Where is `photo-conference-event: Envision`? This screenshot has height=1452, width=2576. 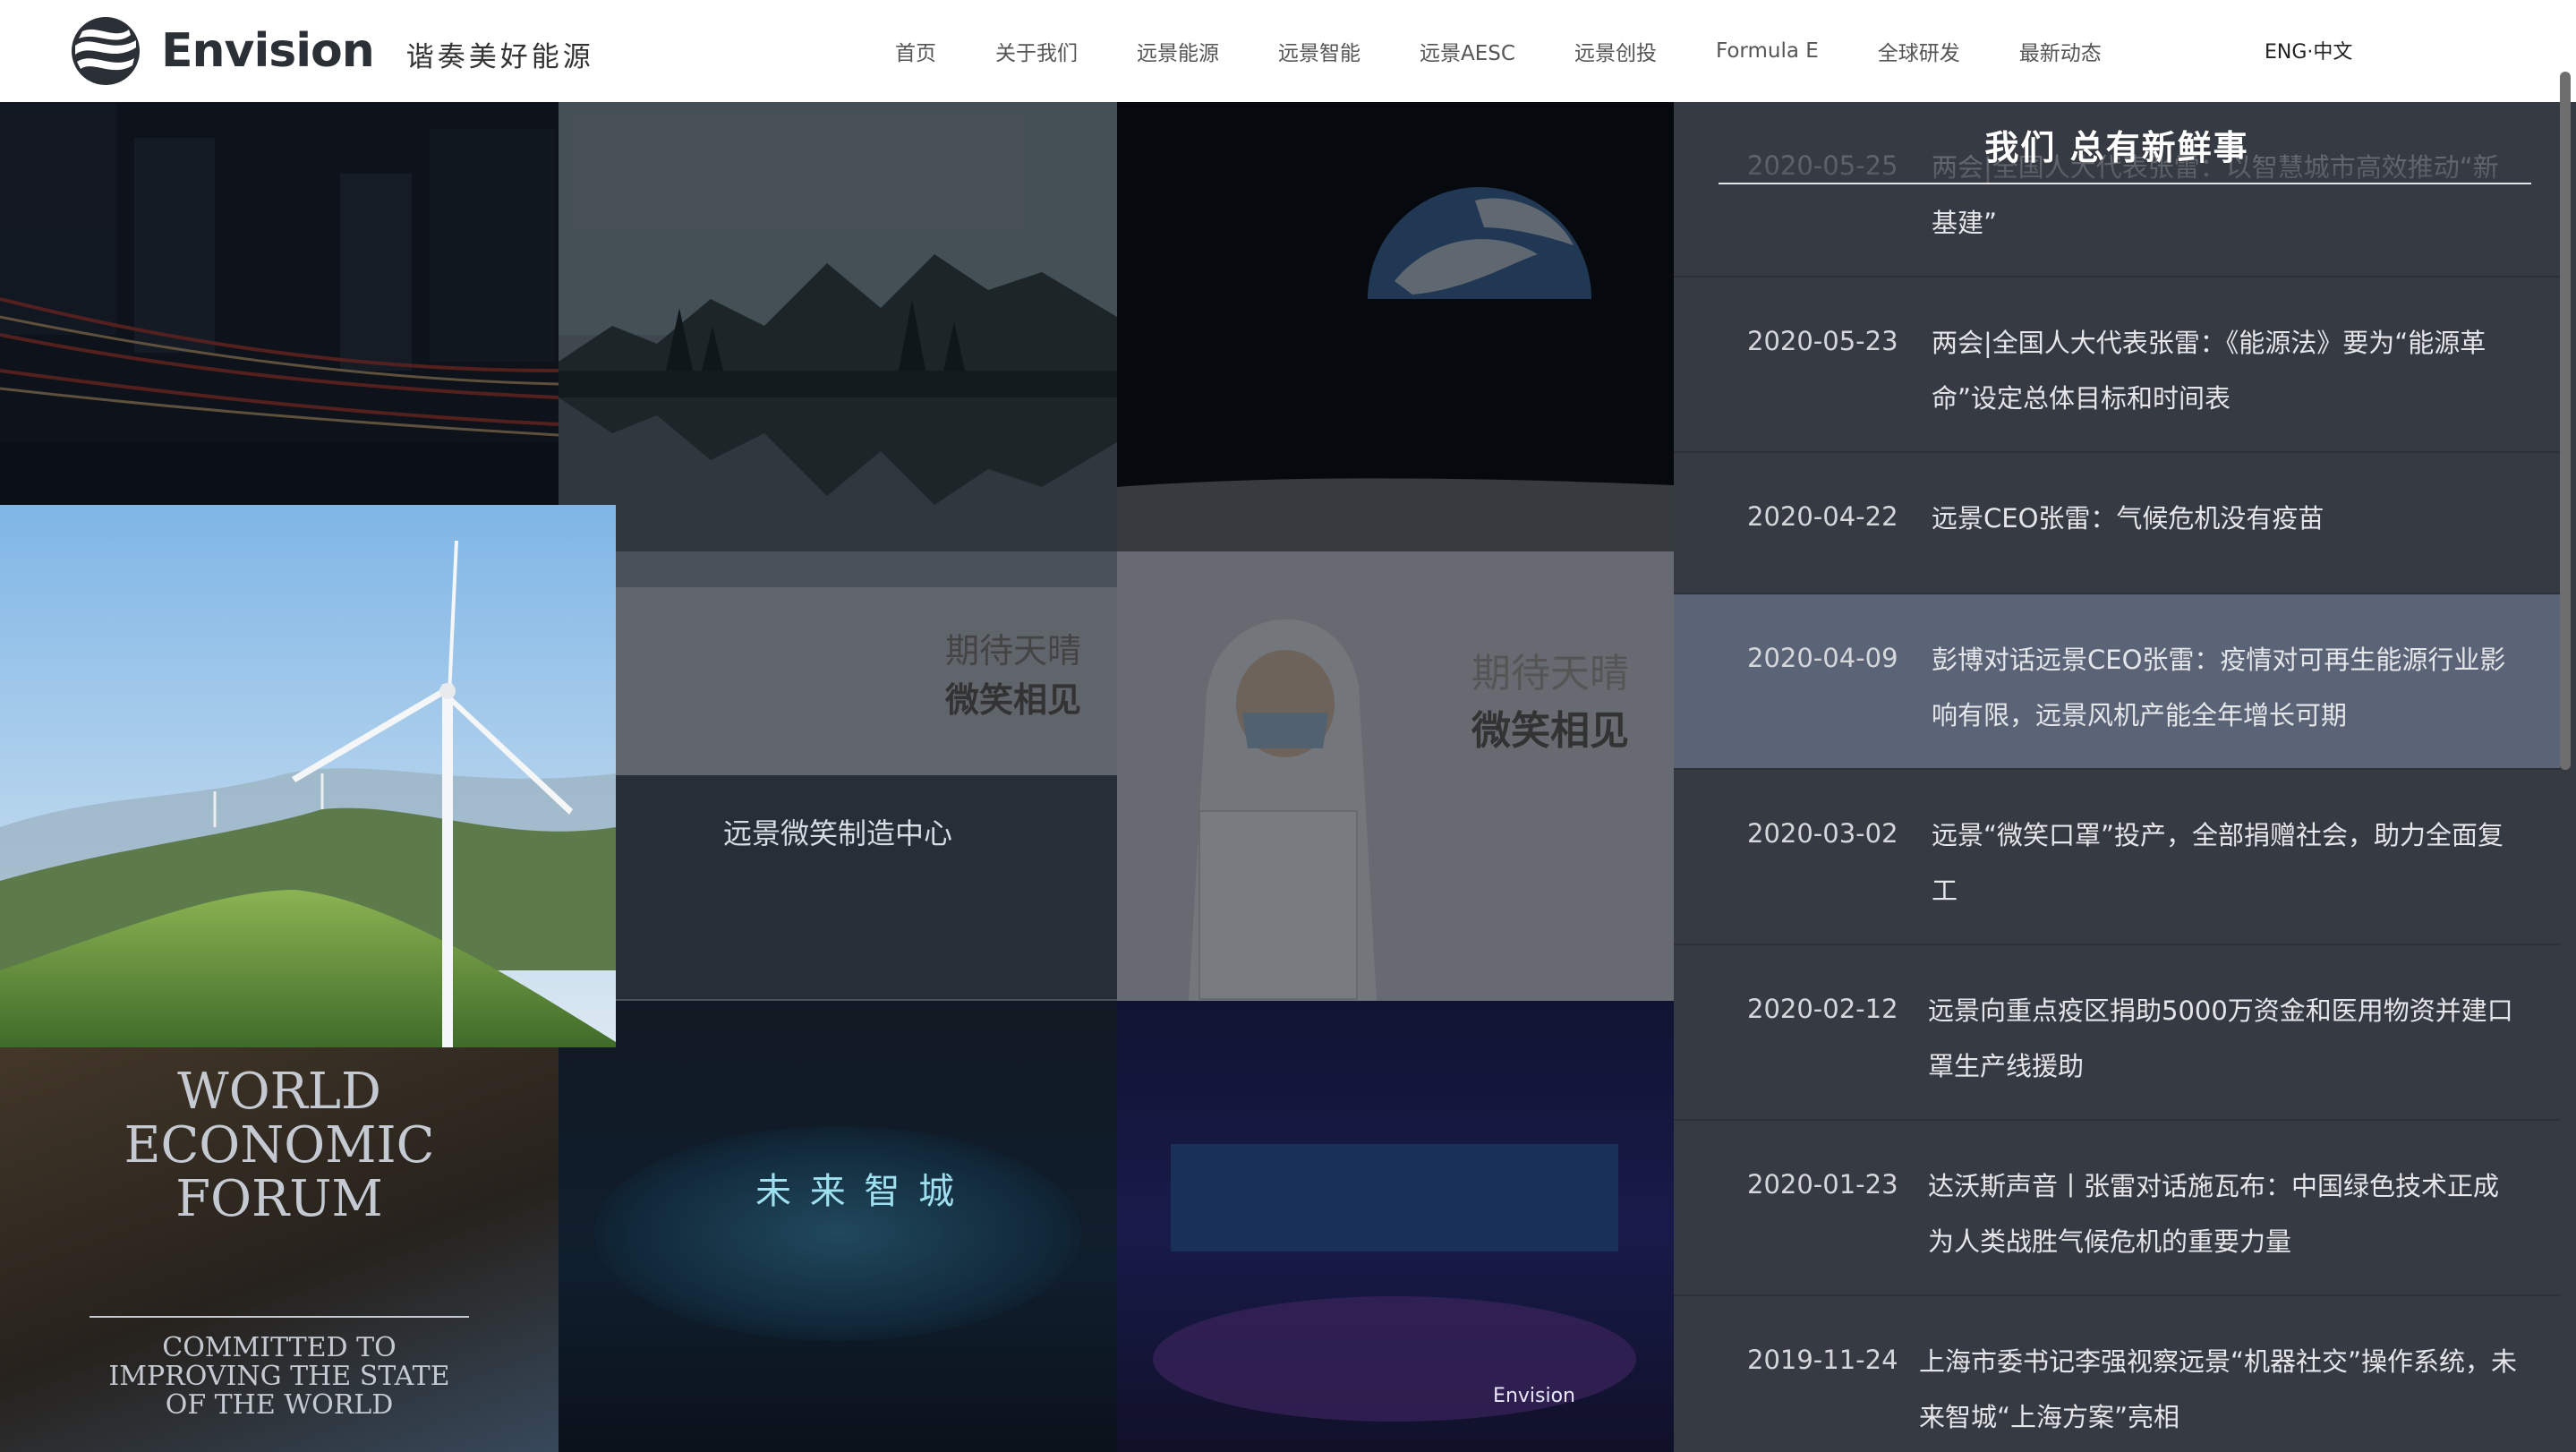 photo-conference-event: Envision is located at coordinates (1395, 1226).